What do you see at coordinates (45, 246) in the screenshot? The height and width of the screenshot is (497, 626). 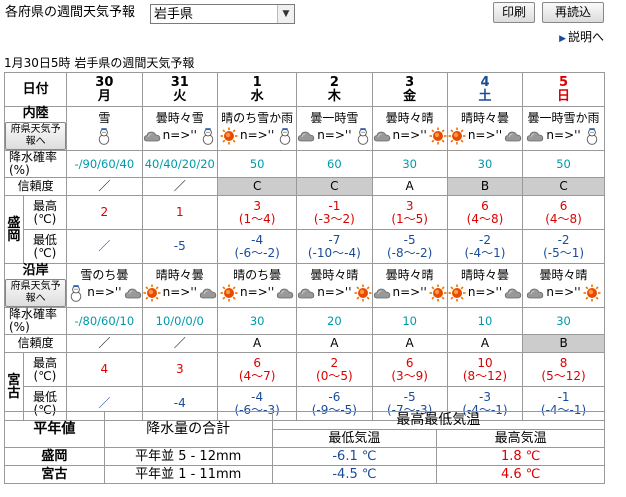 I see `min-temp-label-cell: 最低(℃)` at bounding box center [45, 246].